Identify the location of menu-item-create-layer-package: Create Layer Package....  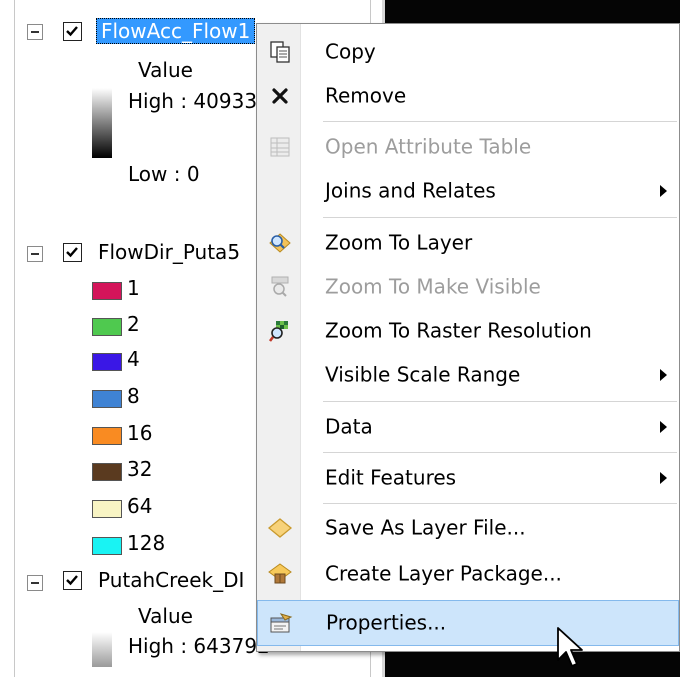
(468, 574).